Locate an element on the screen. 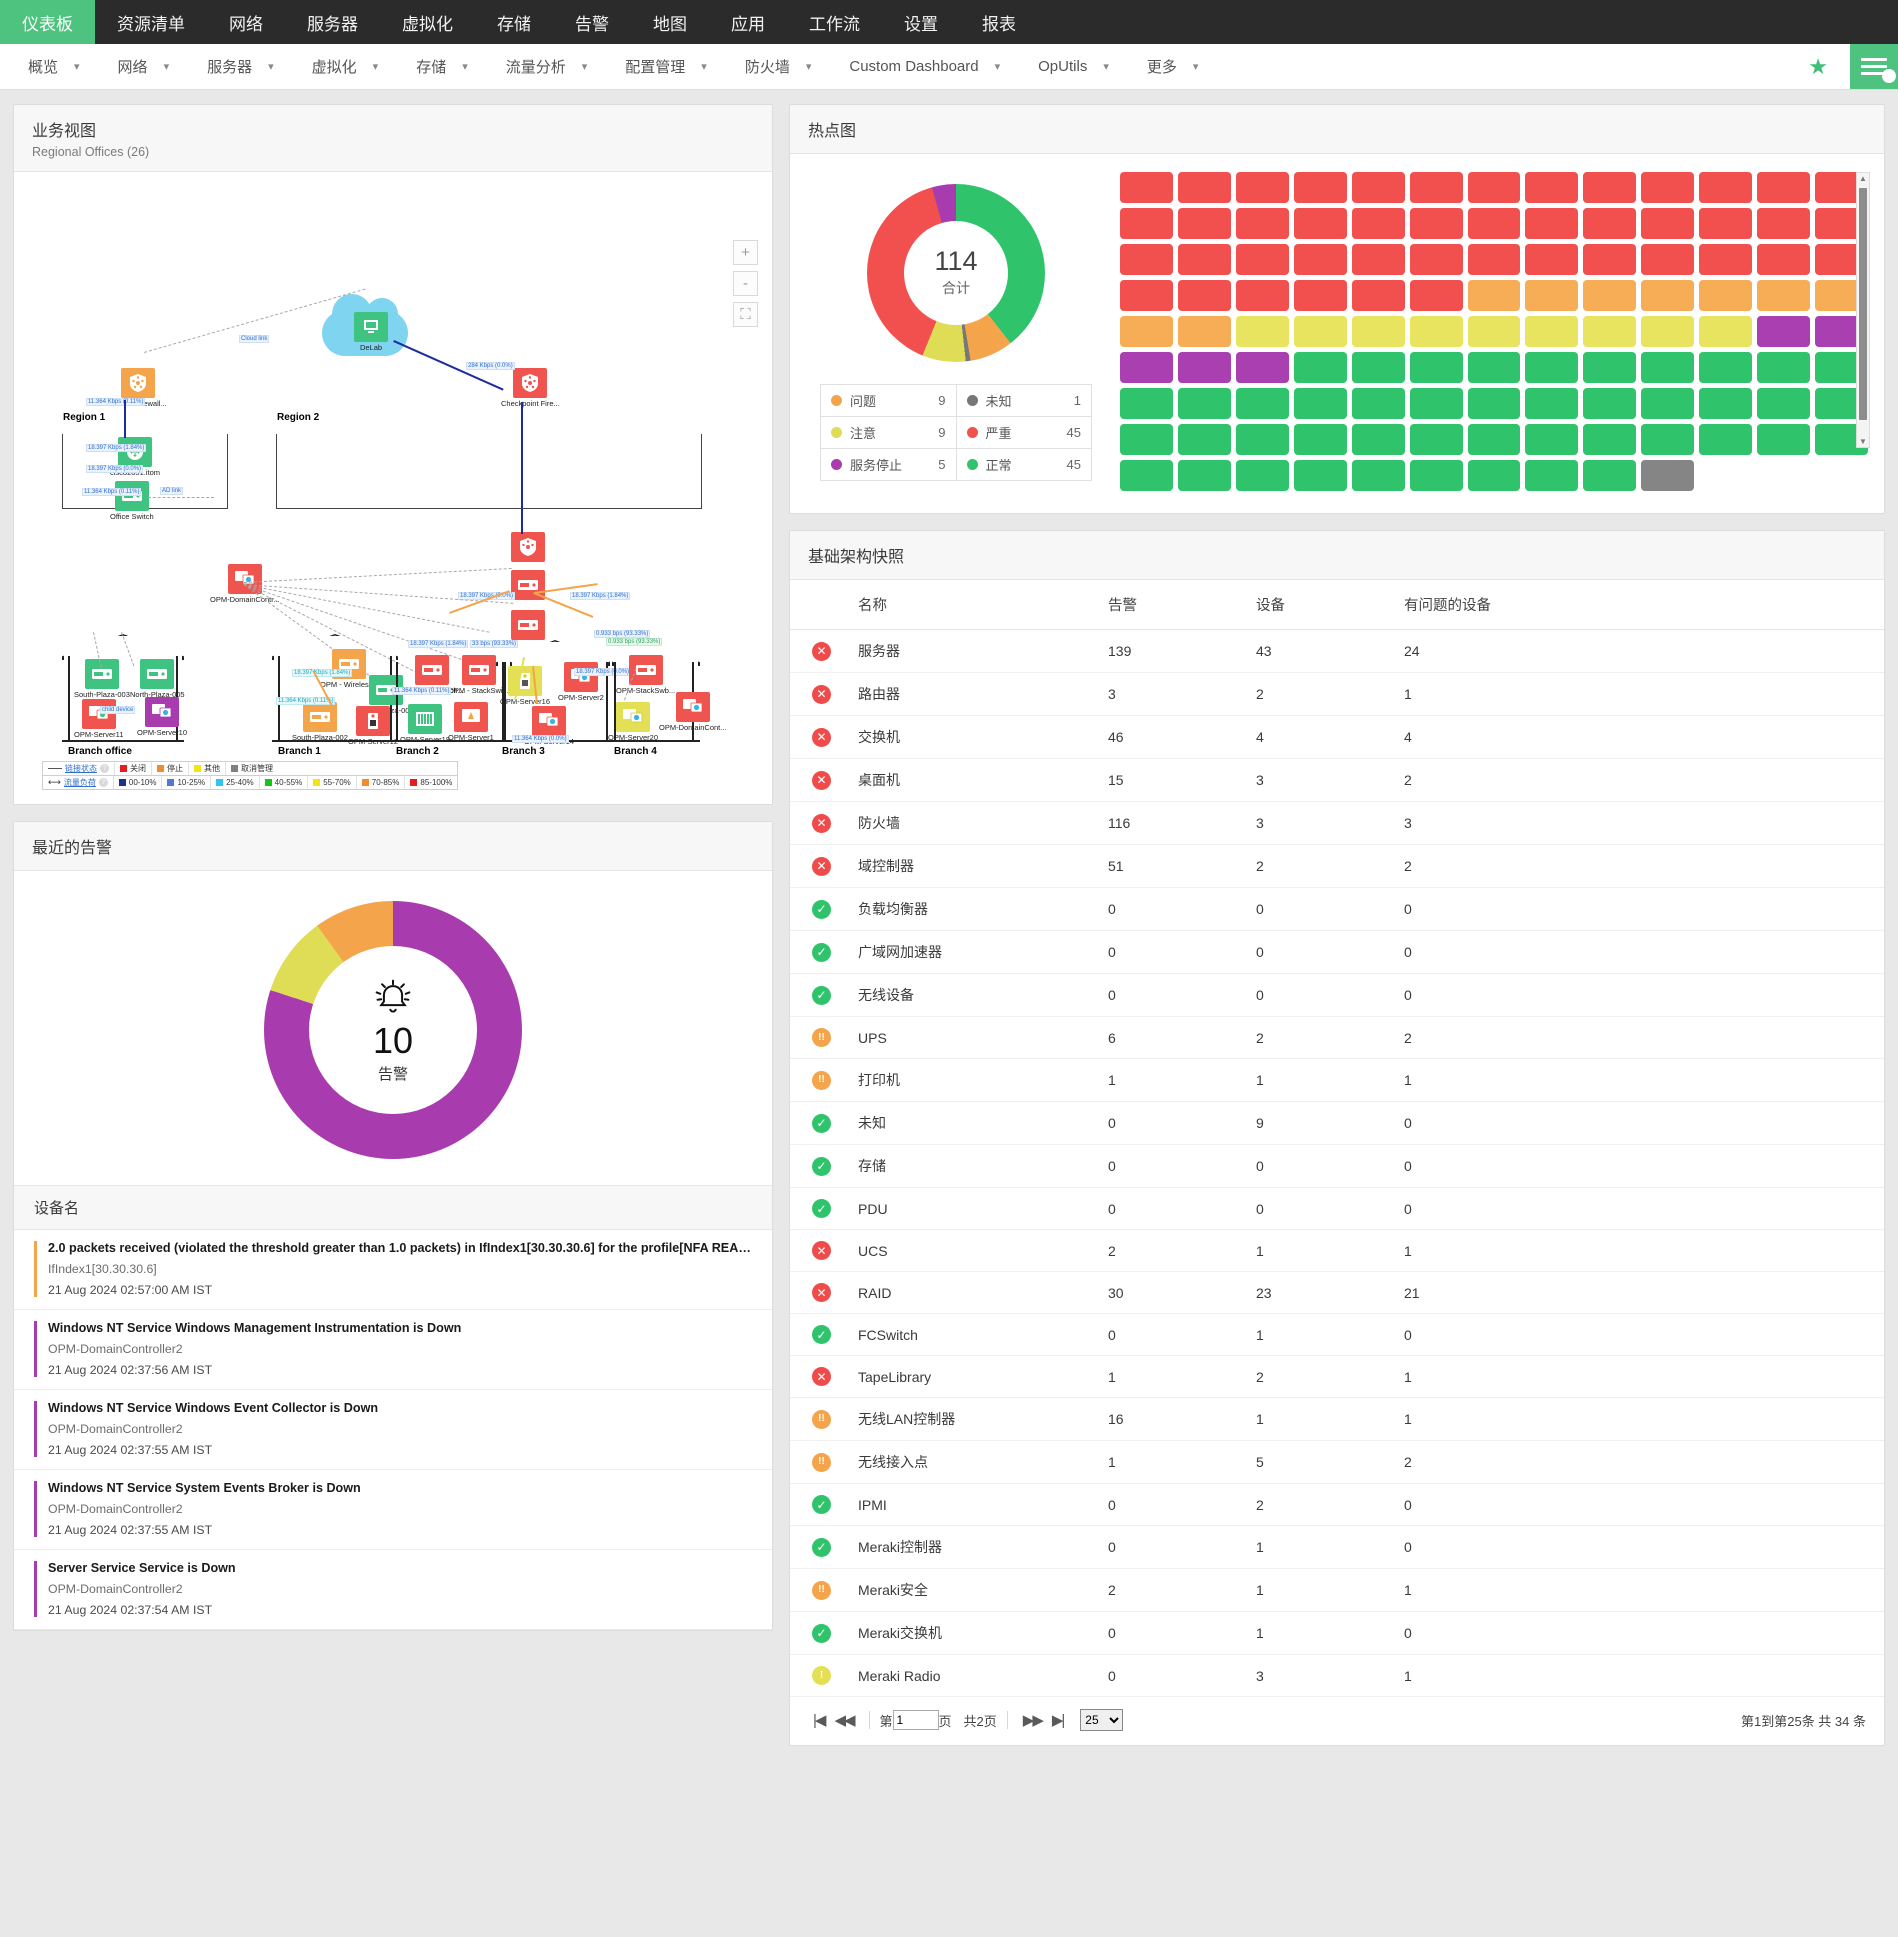 The width and height of the screenshot is (1898, 1937). heatmap-legend-item: 未知 1 is located at coordinates (1023, 400).